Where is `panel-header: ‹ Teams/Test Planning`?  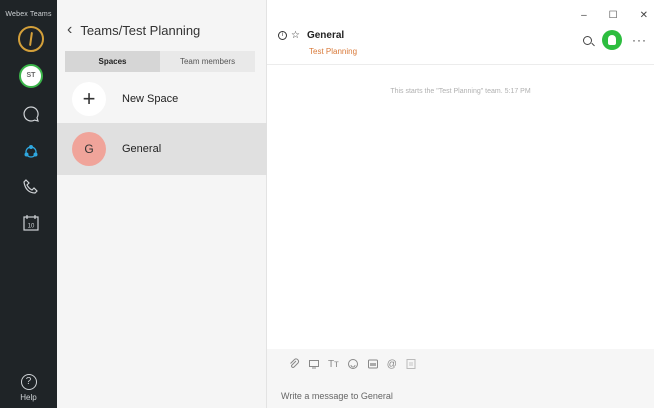
panel-header: ‹ Teams/Test Planning is located at coordinates (133, 30).